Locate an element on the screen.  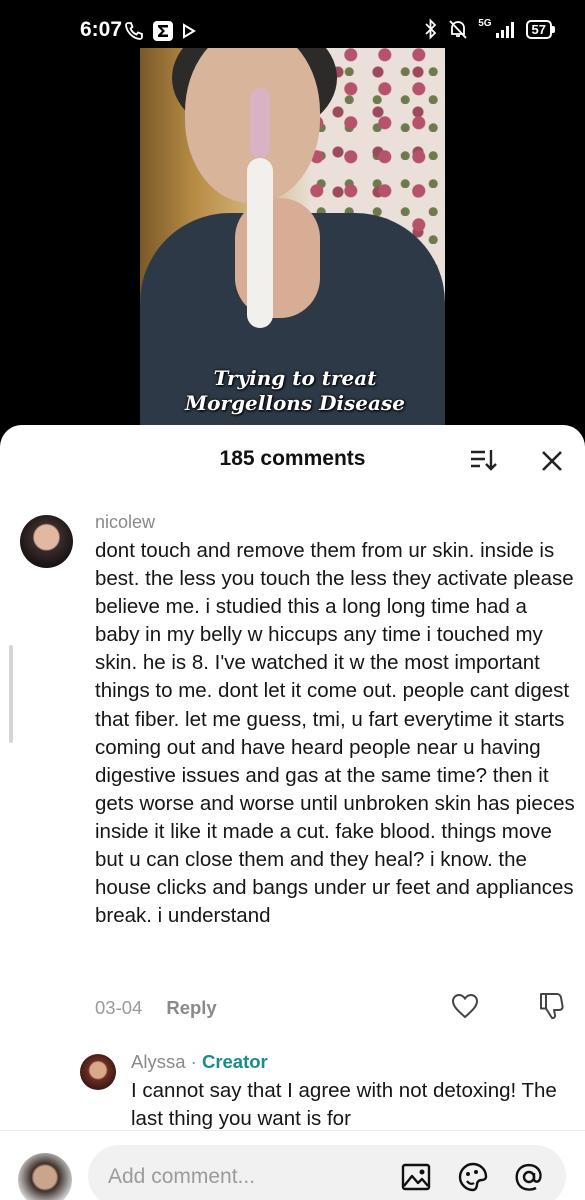
reply-button: Reply is located at coordinates (191, 1008).